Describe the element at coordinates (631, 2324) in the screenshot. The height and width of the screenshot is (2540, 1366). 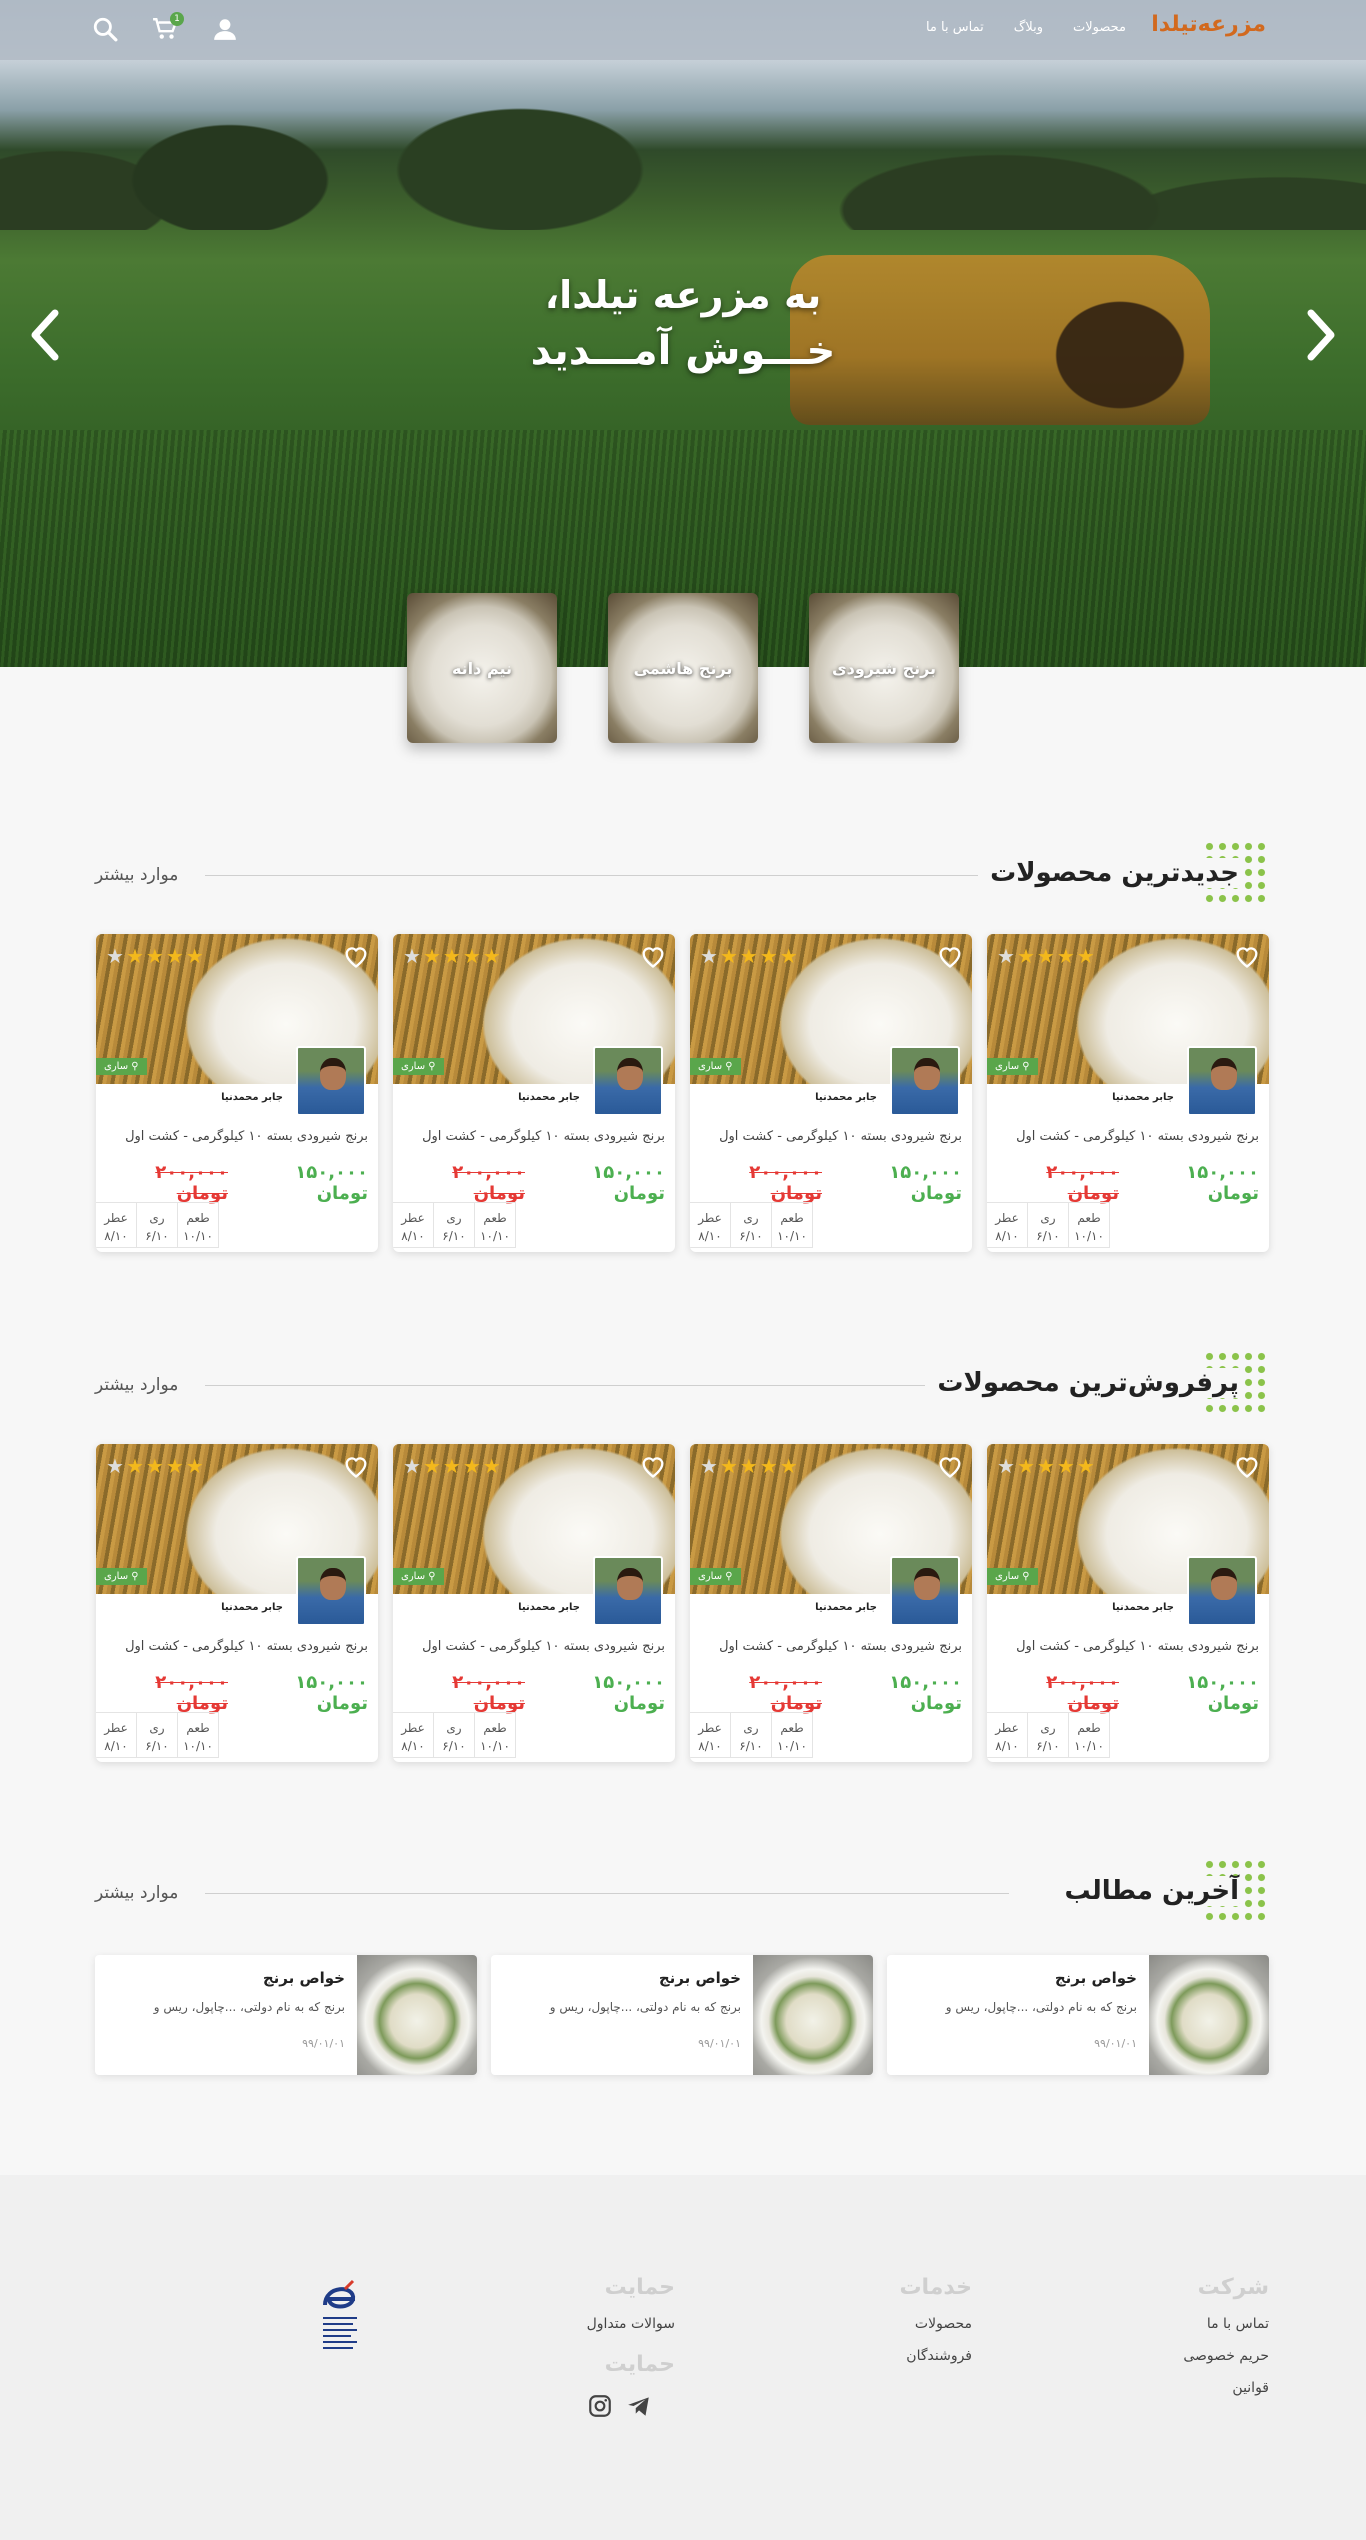
I see `footer-link-faq: سوالات متداول` at that location.